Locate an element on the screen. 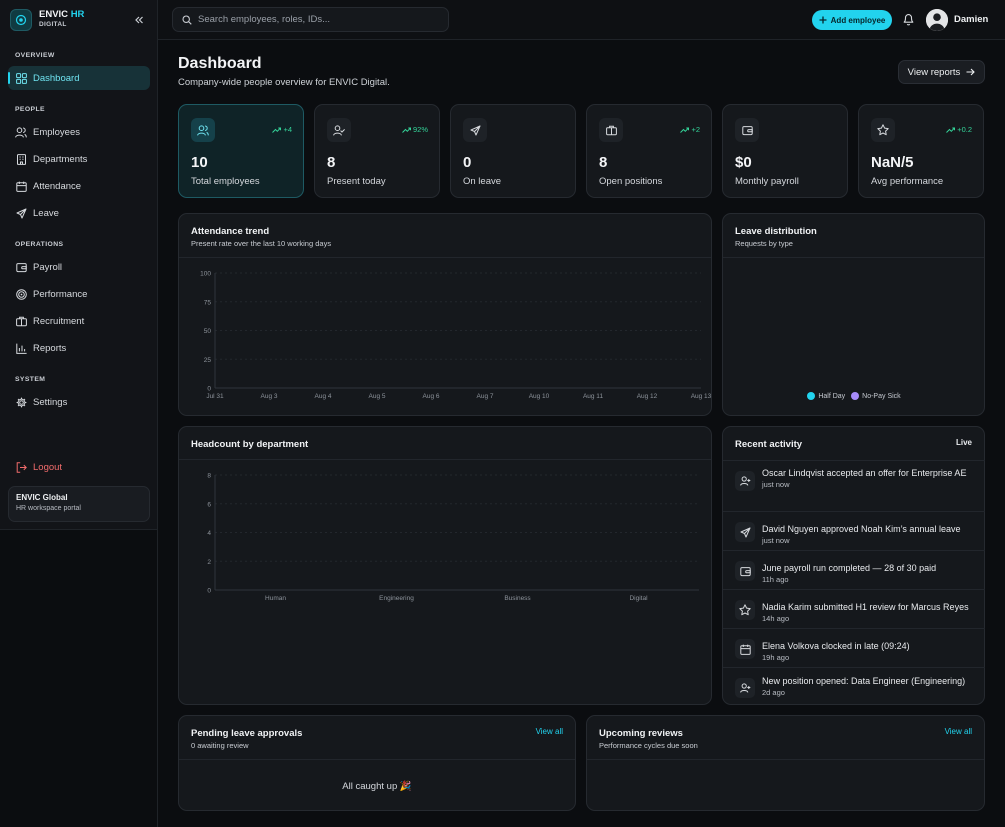 Image resolution: width=1005 pixels, height=827 pixels. org-subtitle: HR workspace portal is located at coordinates (48, 508).